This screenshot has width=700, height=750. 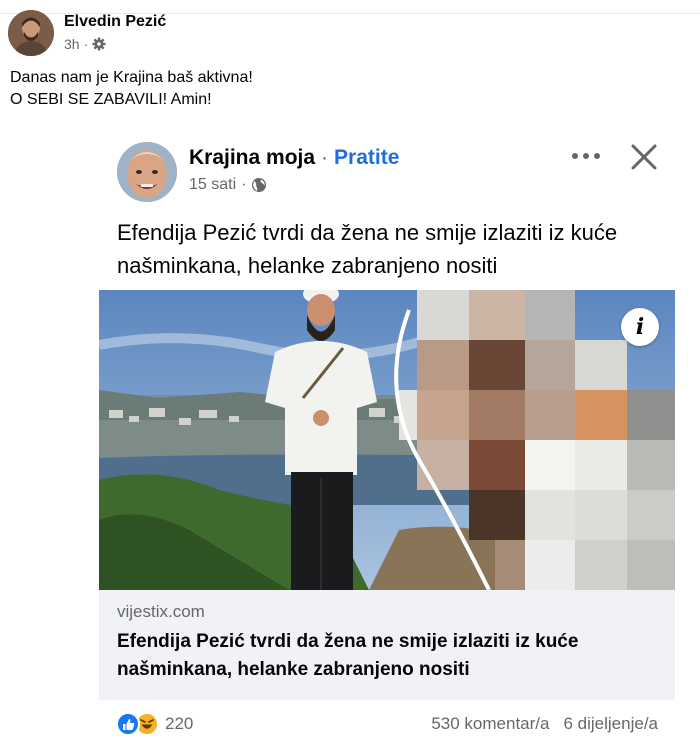 What do you see at coordinates (99, 44) in the screenshot?
I see `gear-icon` at bounding box center [99, 44].